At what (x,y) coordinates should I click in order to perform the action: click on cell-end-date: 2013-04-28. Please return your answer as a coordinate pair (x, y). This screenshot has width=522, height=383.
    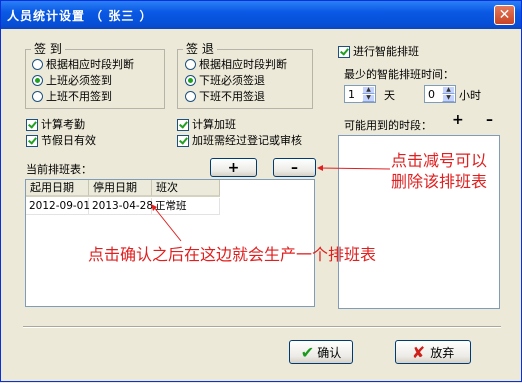
    Looking at the image, I should click on (121, 206).